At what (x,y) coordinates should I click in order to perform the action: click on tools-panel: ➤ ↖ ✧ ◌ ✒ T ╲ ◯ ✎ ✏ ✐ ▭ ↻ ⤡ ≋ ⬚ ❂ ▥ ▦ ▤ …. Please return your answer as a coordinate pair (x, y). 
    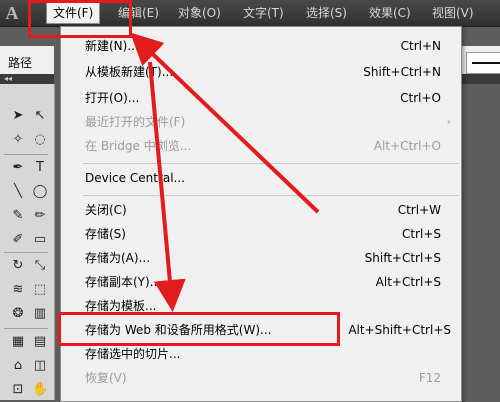
    Looking at the image, I should click on (27, 242).